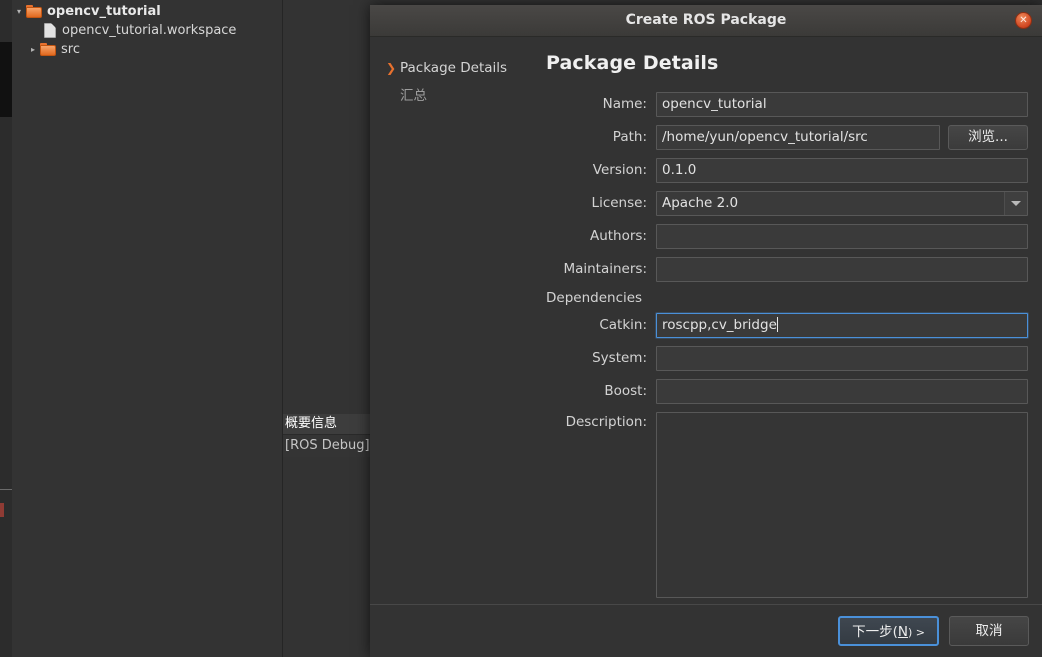 The image size is (1042, 657). What do you see at coordinates (632, 63) in the screenshot?
I see `page-title: Package Details` at bounding box center [632, 63].